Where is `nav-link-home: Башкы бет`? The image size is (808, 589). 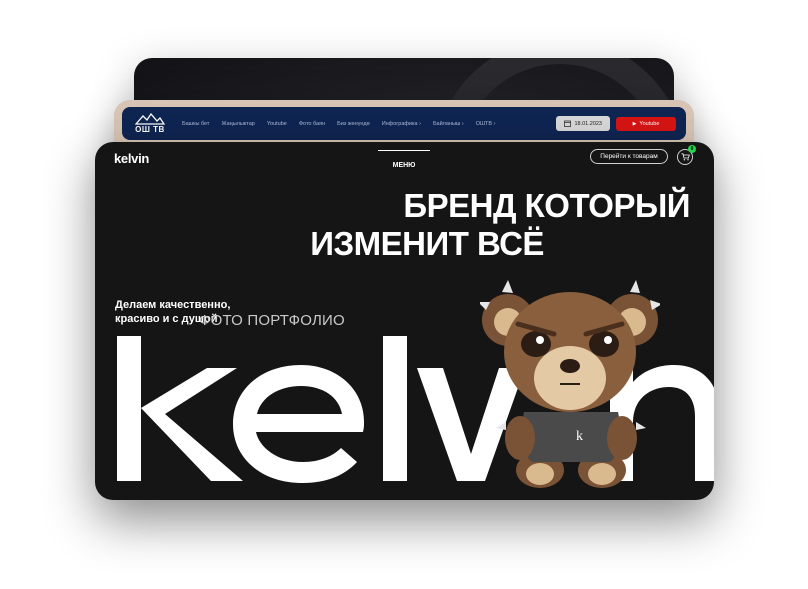
nav-link-home: Башкы бет is located at coordinates (195, 124).